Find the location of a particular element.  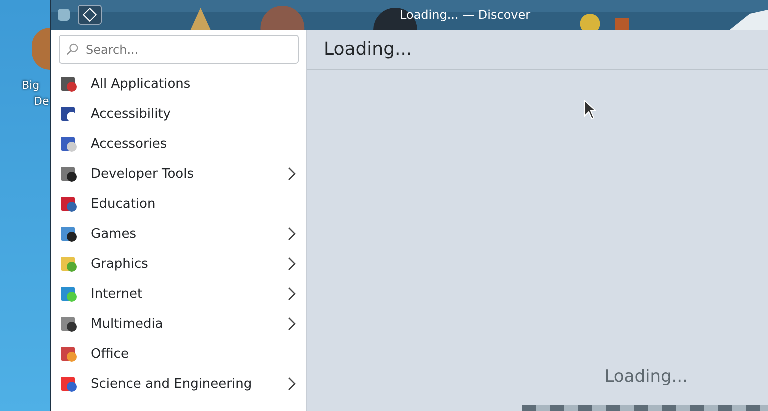

category-item: Internet is located at coordinates (181, 294).